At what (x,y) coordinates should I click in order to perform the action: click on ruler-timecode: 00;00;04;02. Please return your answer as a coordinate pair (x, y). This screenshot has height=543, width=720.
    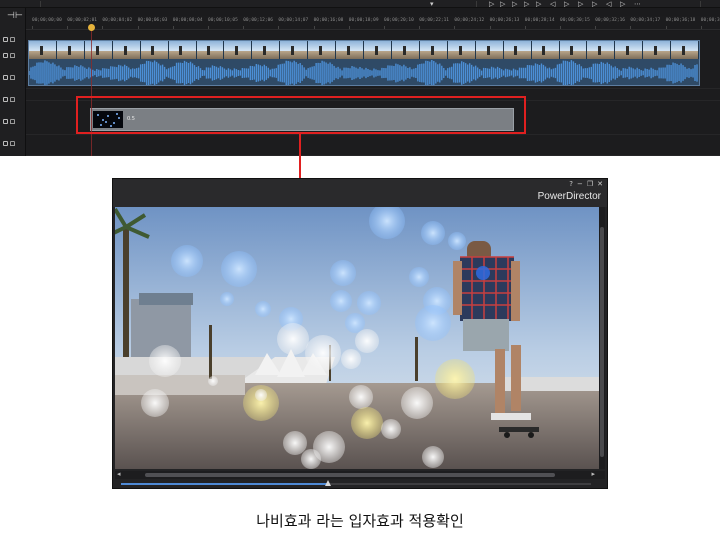
    Looking at the image, I should click on (117, 20).